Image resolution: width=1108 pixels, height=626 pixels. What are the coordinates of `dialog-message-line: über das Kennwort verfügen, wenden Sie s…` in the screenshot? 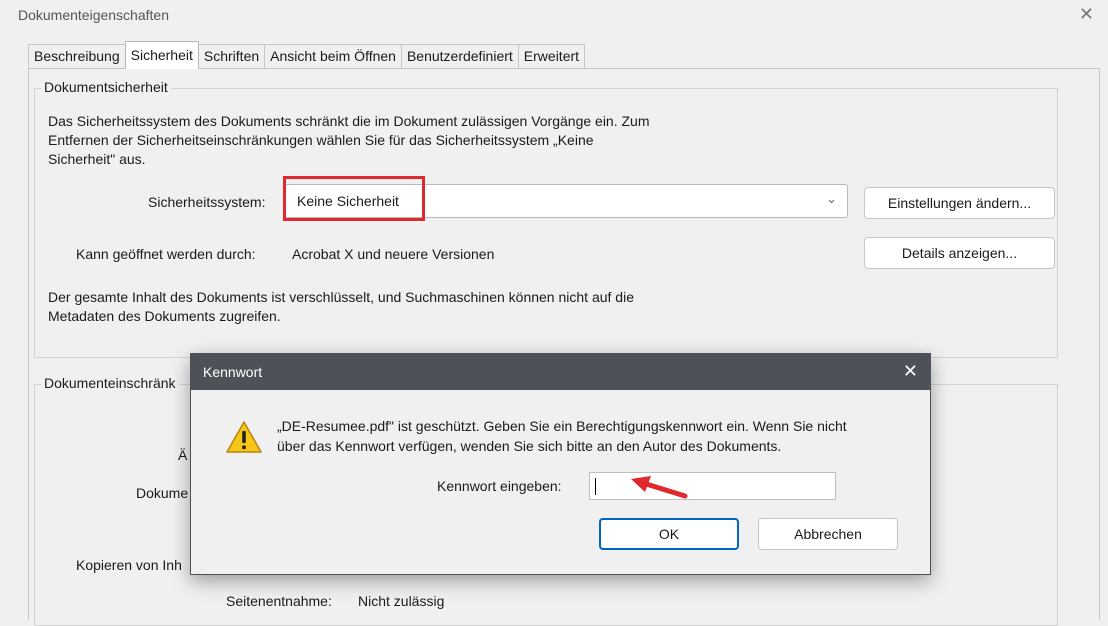 It's located at (529, 446).